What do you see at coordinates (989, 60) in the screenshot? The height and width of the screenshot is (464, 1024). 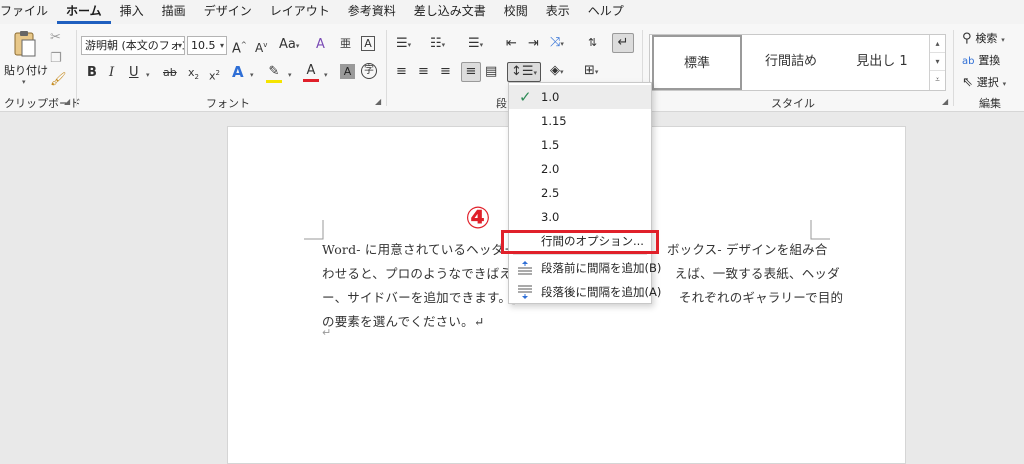 I see `replace-label: 置換` at bounding box center [989, 60].